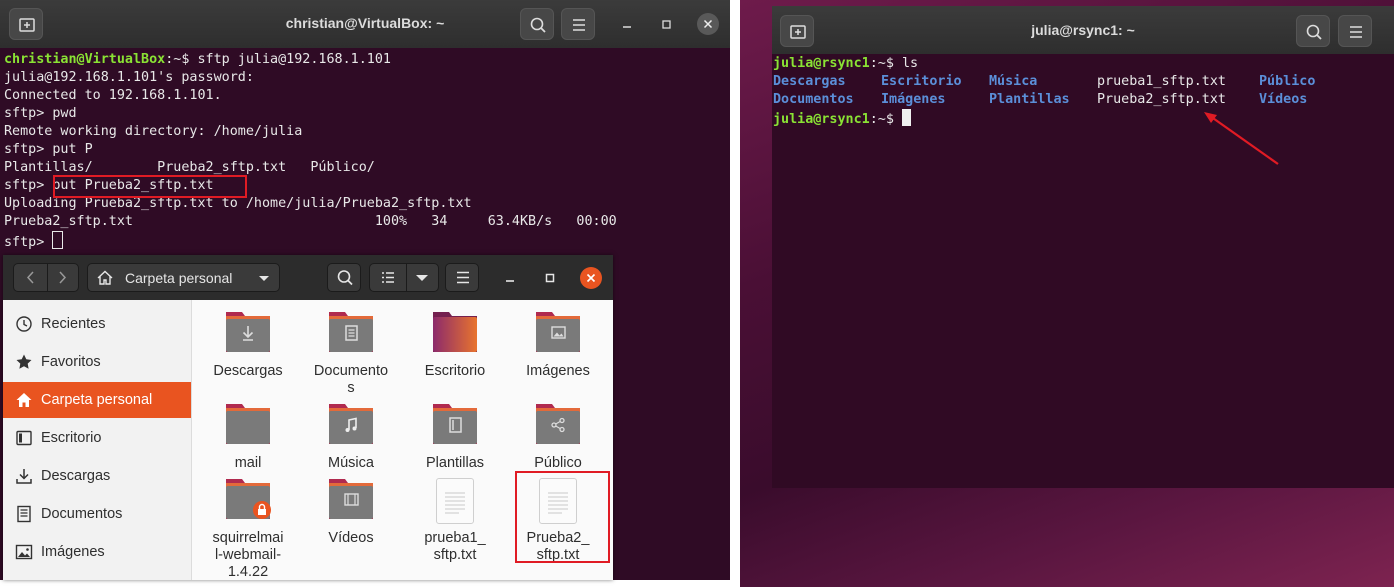 The height and width of the screenshot is (587, 1394). What do you see at coordinates (1287, 81) in the screenshot?
I see `ls-directory-entry: Público` at bounding box center [1287, 81].